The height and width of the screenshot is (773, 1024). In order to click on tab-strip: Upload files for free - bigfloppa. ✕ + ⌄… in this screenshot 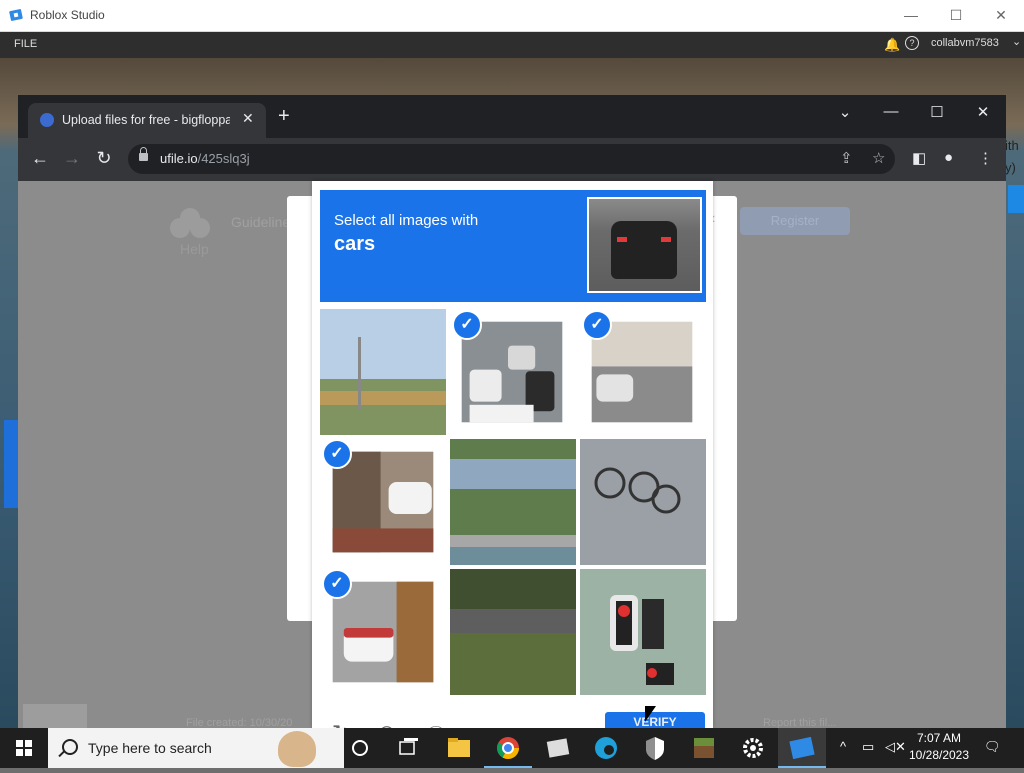, I will do `click(512, 116)`.